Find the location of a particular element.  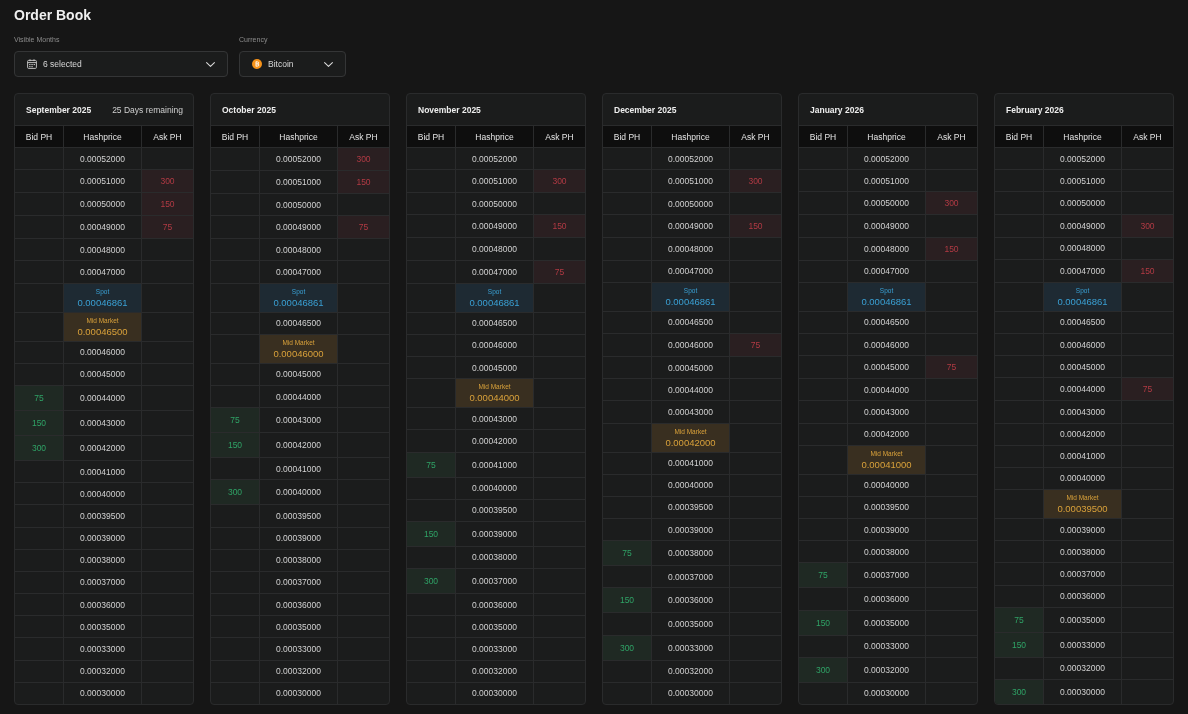

month-title: January 2026 is located at coordinates (837, 109).